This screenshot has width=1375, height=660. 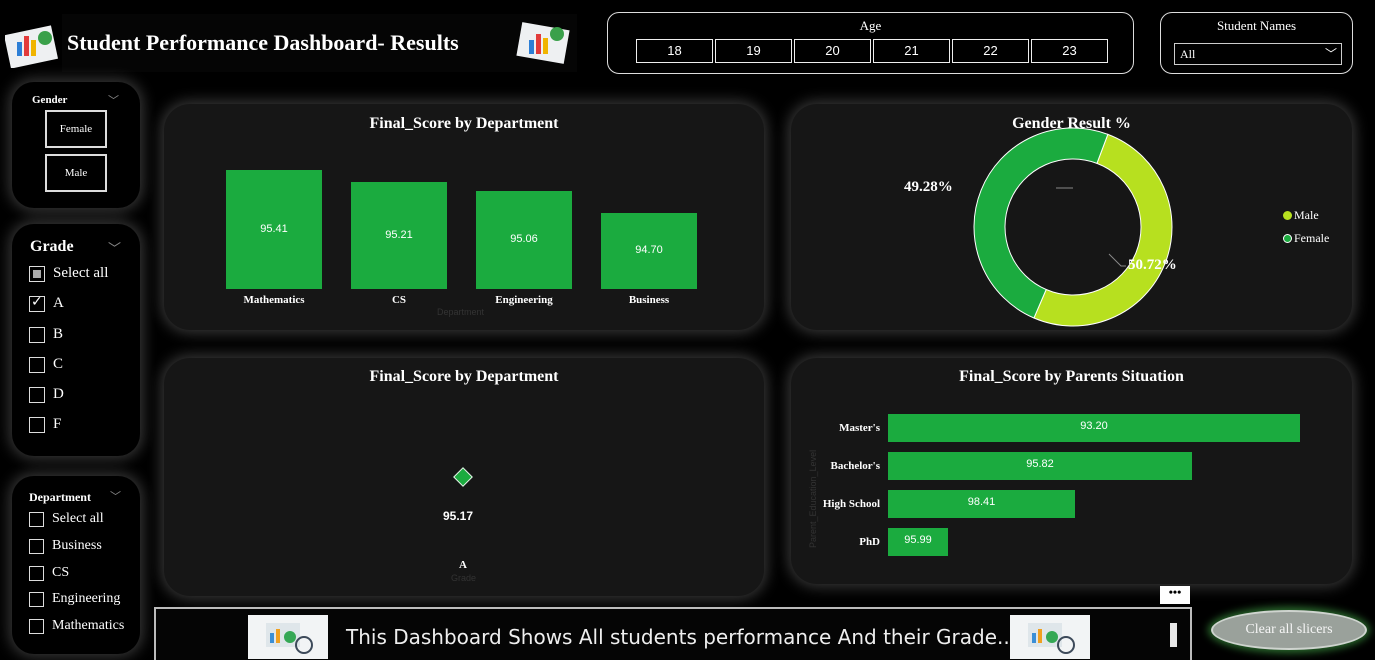 I want to click on department-option-label: Select all, so click(x=78, y=518).